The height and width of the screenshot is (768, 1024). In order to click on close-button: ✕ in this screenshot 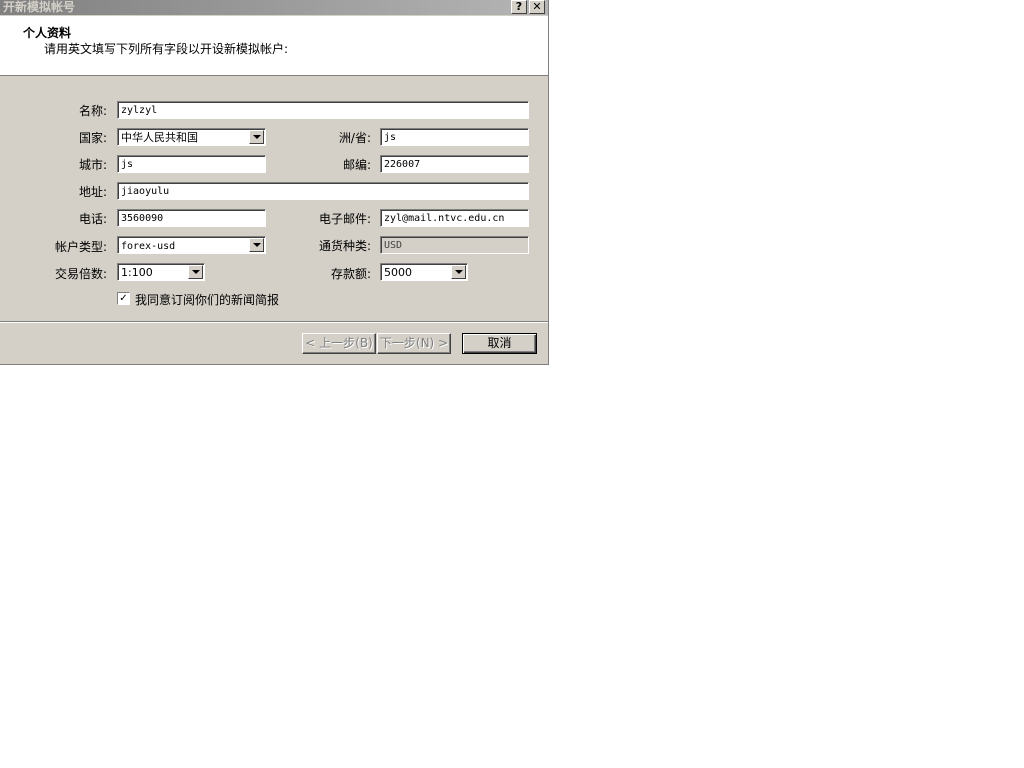, I will do `click(537, 7)`.